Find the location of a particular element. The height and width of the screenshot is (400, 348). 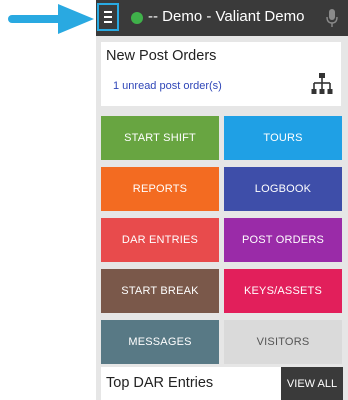

card-title: New Post Orders is located at coordinates (161, 56).